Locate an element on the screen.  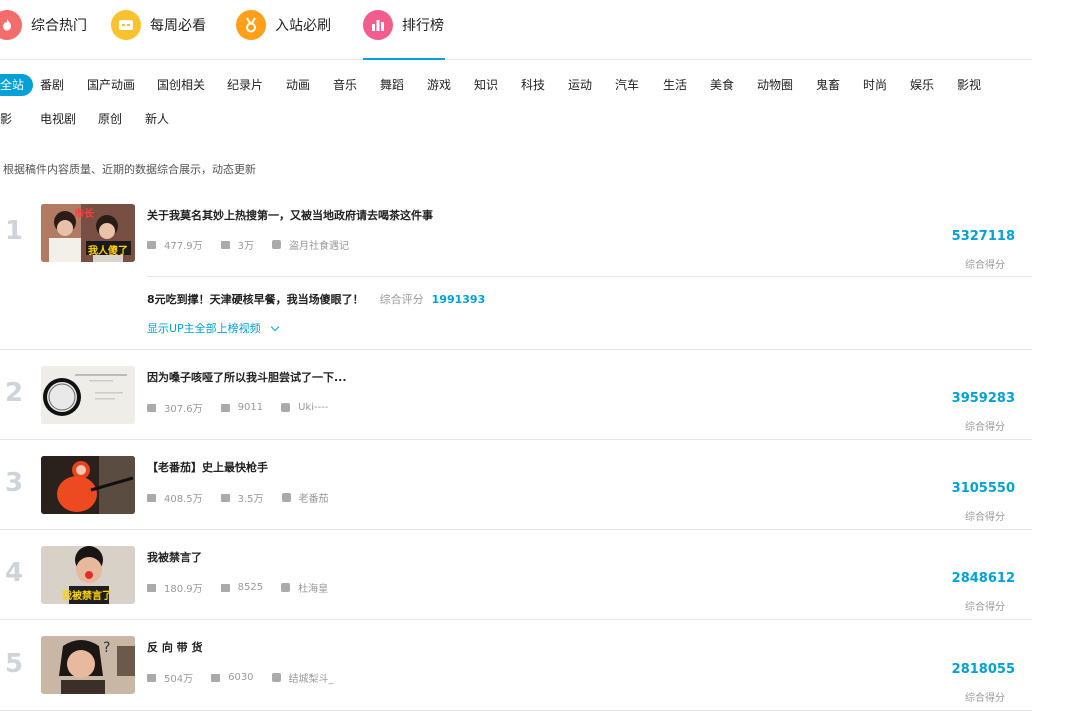
category-item: 汽车 is located at coordinates (627, 85).